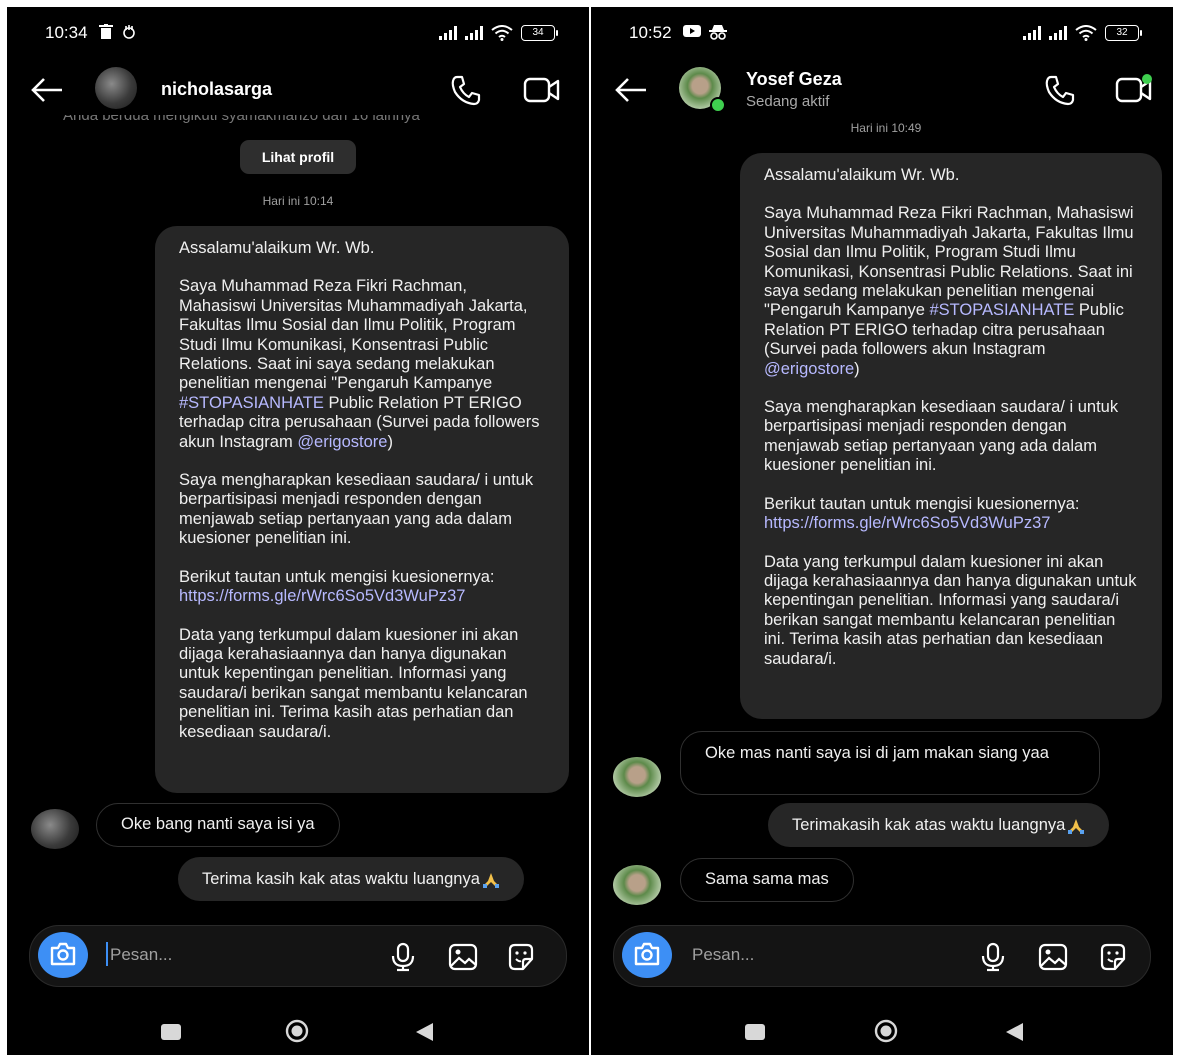 The height and width of the screenshot is (1055, 1180). Describe the element at coordinates (298, 33) in the screenshot. I see `status-bar: 10:34 34` at that location.